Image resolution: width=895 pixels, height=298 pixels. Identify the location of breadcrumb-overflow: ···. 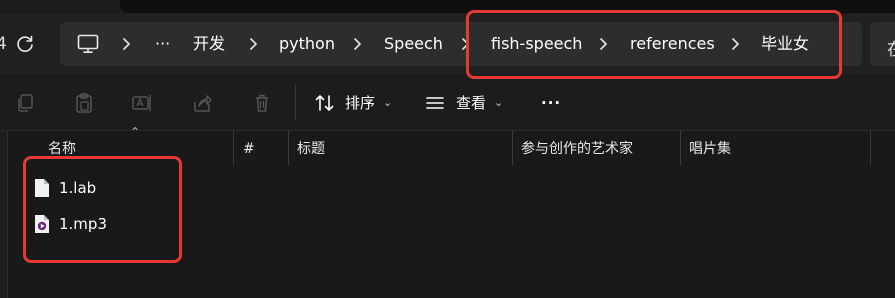
(162, 44).